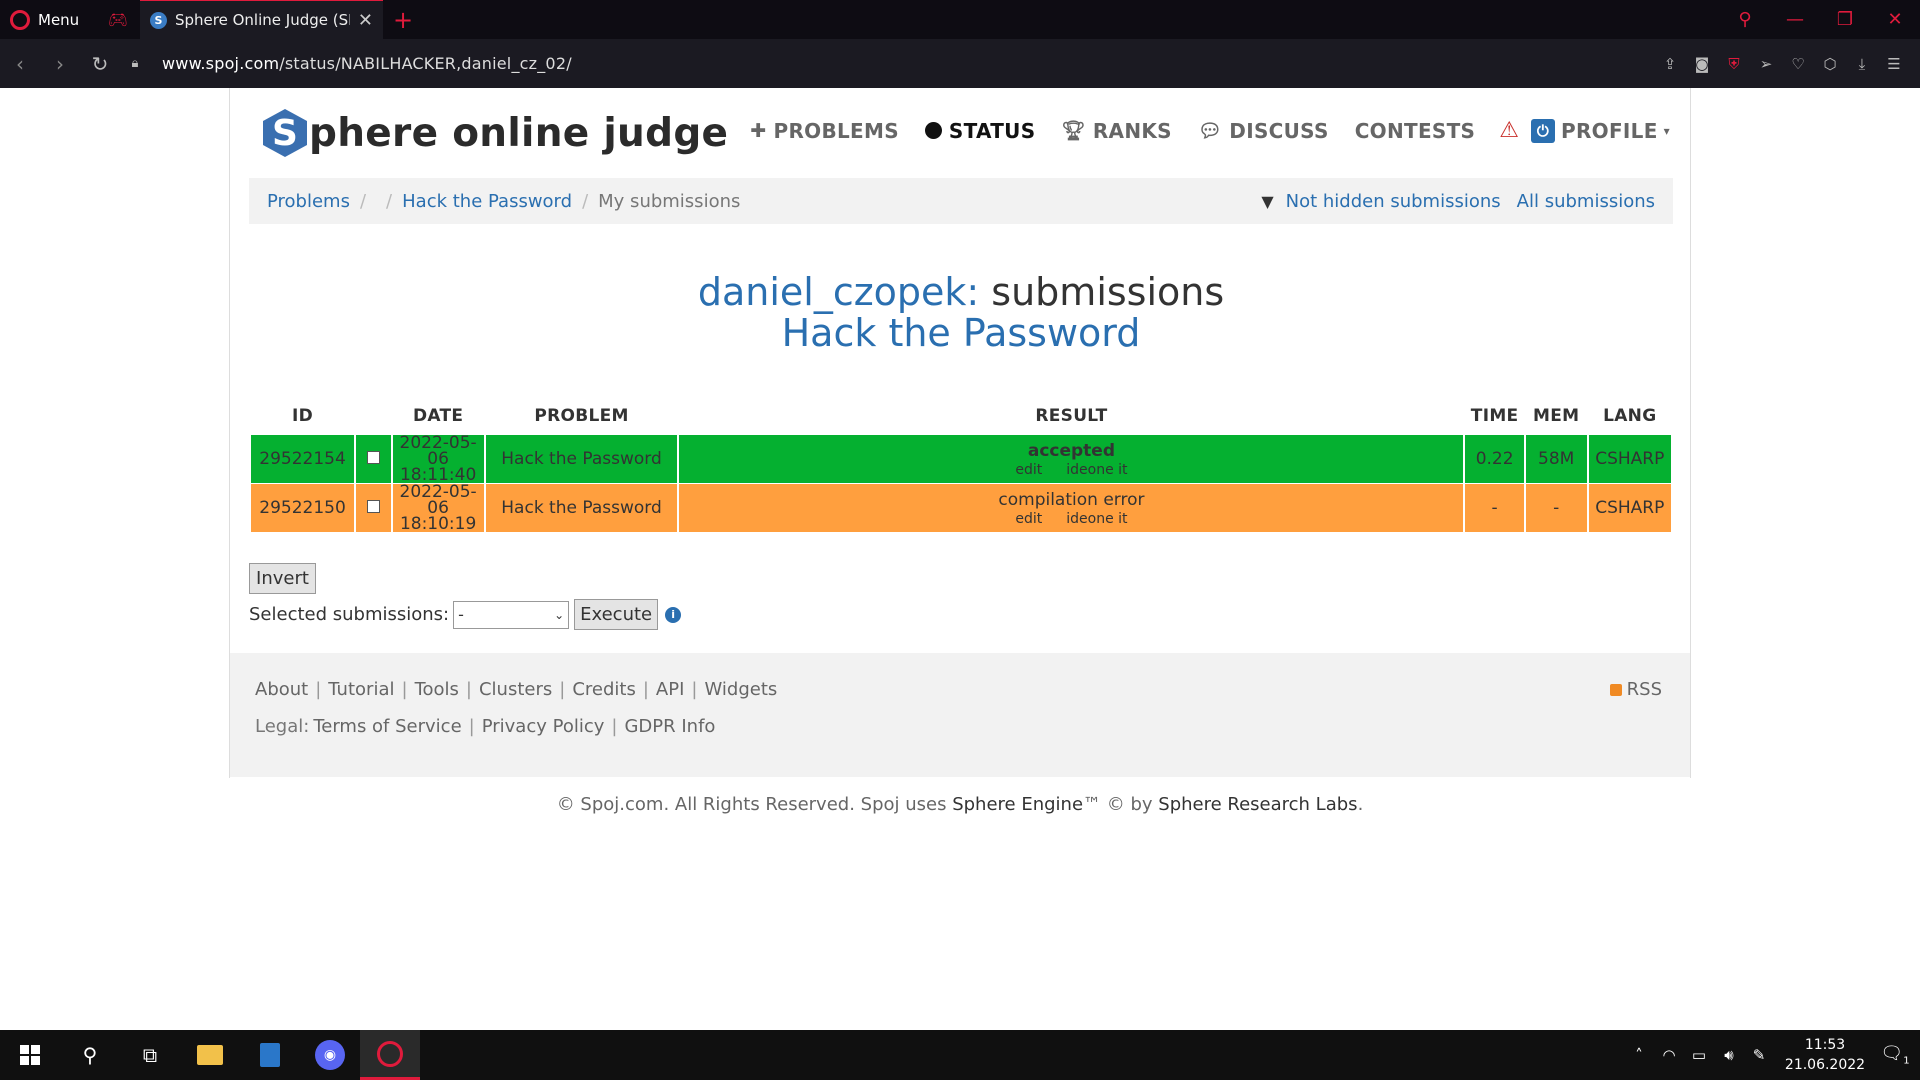 The width and height of the screenshot is (1920, 1080). I want to click on share-icon: ⇪, so click(1670, 64).